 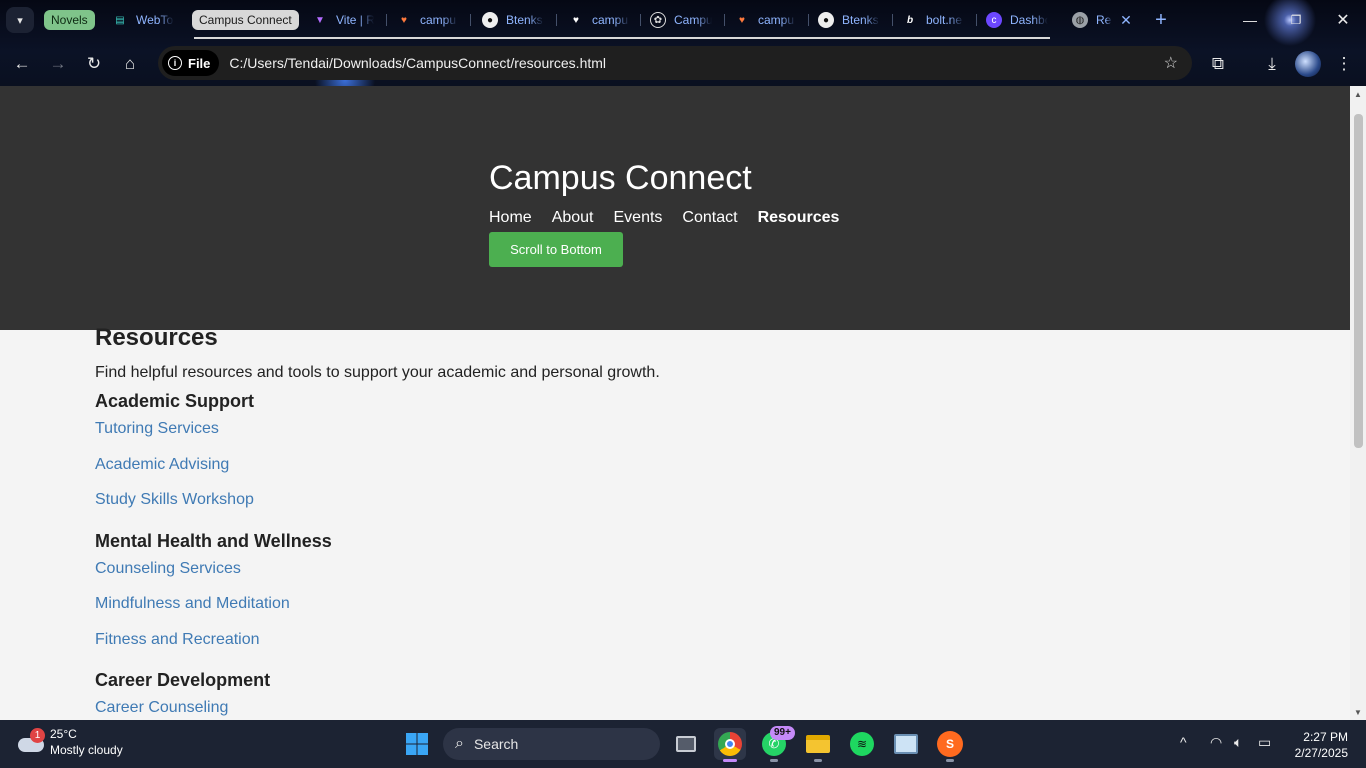 I want to click on task-view-icon, so click(x=686, y=744).